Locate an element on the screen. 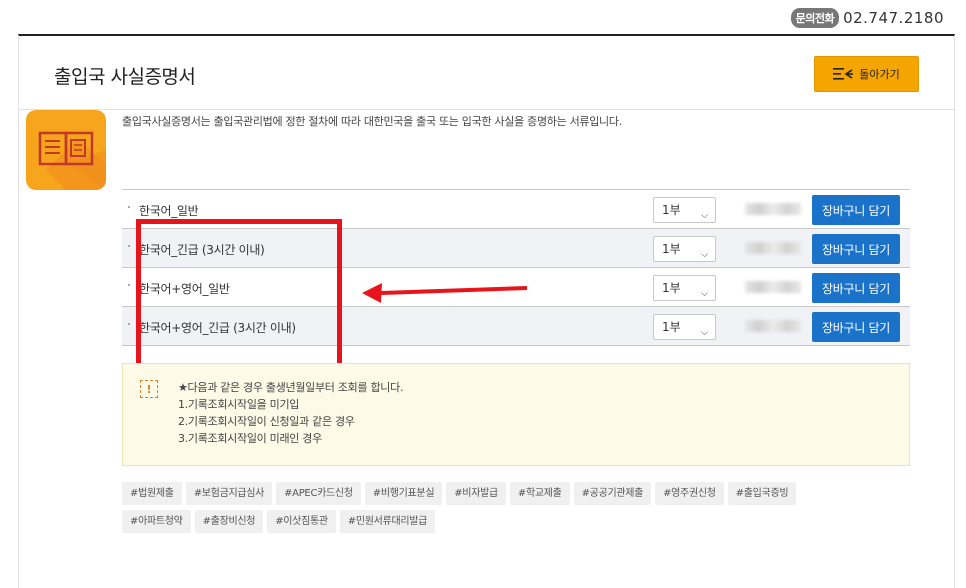 The width and height of the screenshot is (966, 588). card-header: 출입국 사실증명서 돌아가기 is located at coordinates (486, 73).